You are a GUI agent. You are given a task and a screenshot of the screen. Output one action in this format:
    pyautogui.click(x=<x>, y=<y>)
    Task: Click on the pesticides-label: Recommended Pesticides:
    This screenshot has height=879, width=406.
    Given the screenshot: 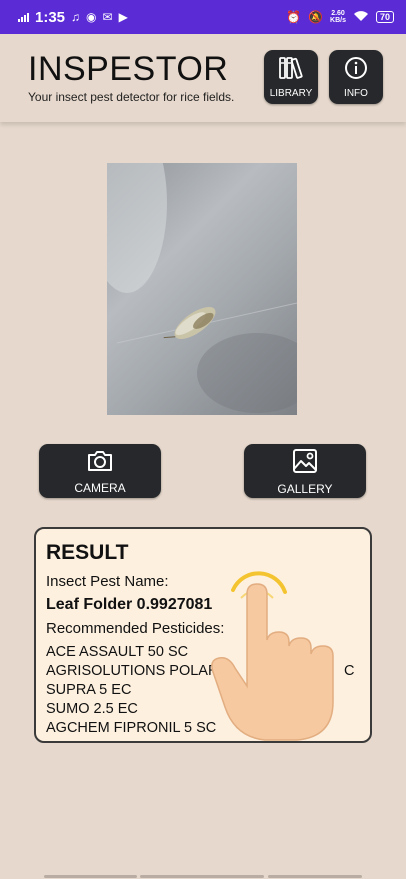 What is the action you would take?
    pyautogui.click(x=135, y=628)
    